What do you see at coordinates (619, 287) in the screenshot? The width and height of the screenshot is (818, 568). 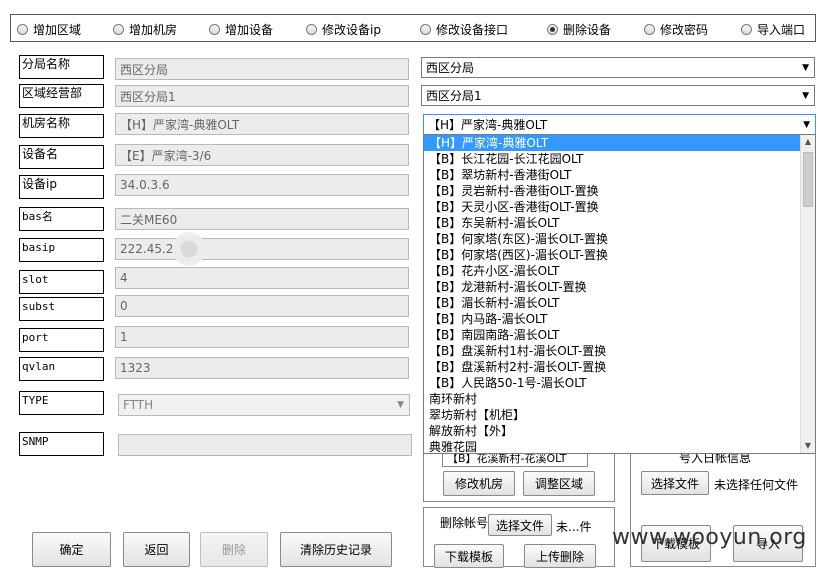 I see `dropdown-option: 【B】龙港新村-湄长OLT-置换` at bounding box center [619, 287].